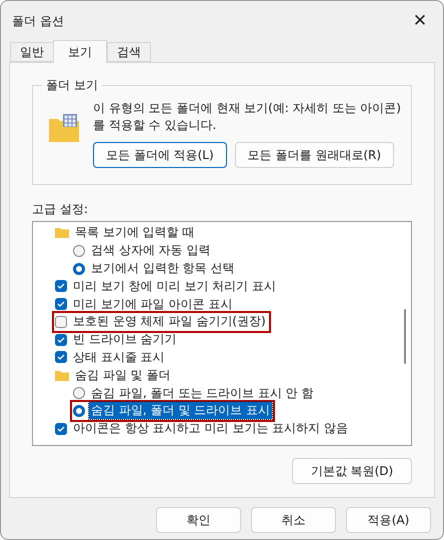  Describe the element at coordinates (64, 128) in the screenshot. I see `folder-grid-icon` at that location.